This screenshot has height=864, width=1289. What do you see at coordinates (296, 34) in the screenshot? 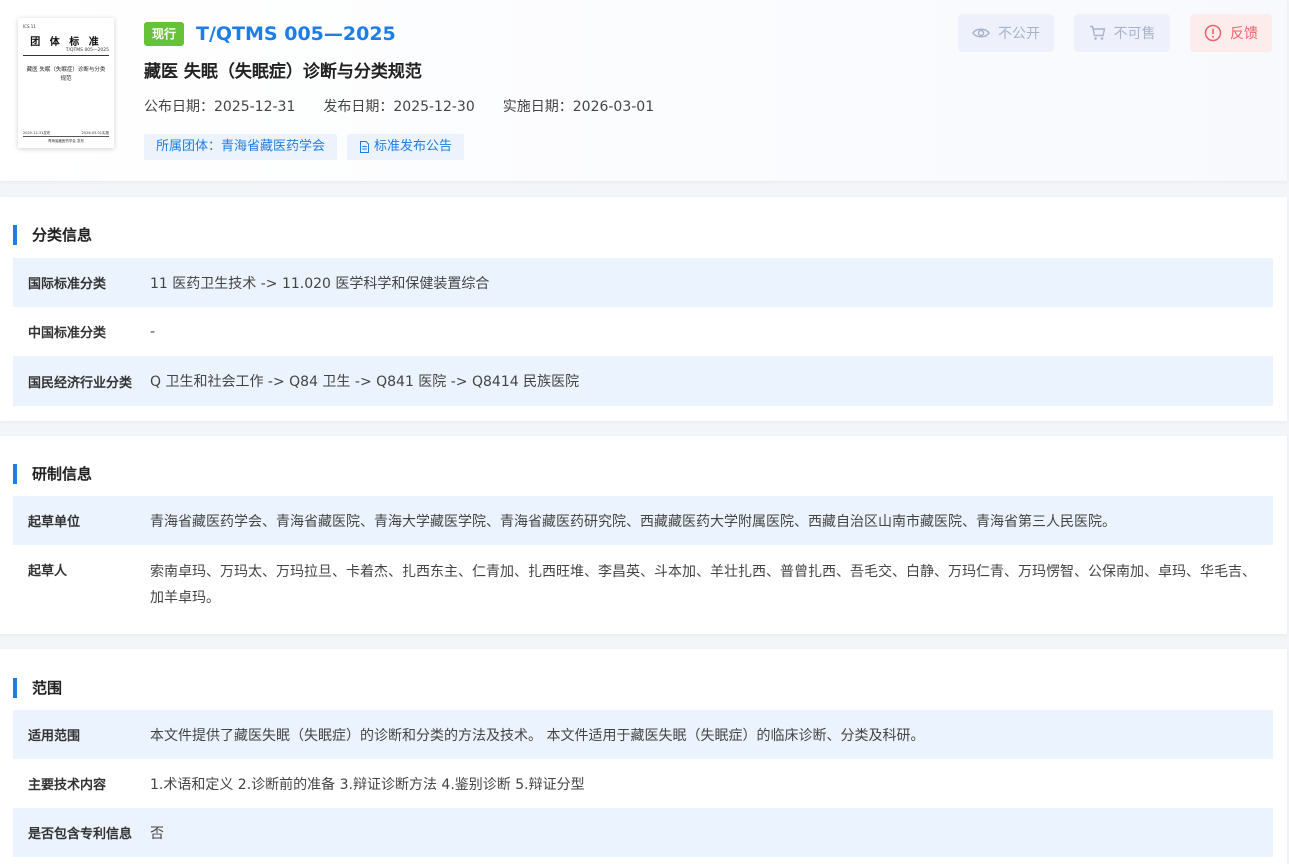
I see `standard-code: T/QTMS 005—2025` at bounding box center [296, 34].